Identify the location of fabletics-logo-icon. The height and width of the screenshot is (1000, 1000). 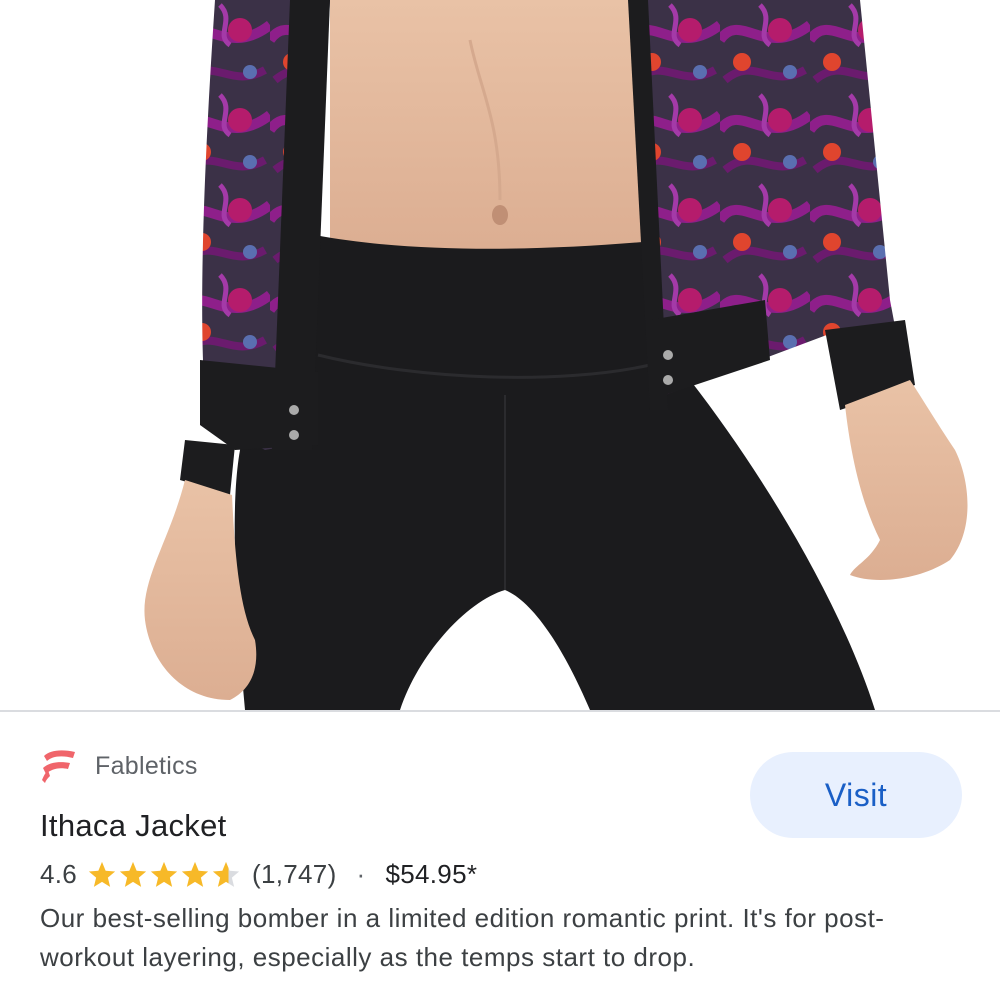
(58, 766).